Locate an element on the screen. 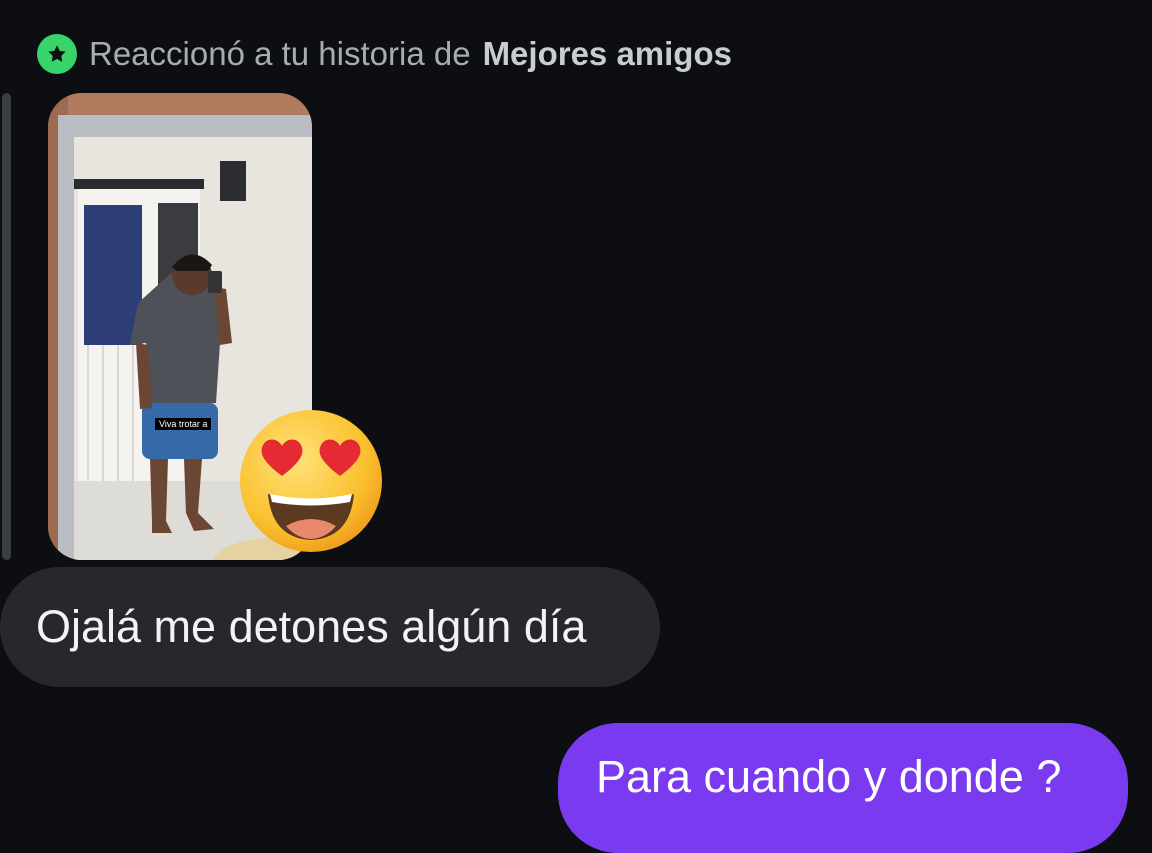 The image size is (1152, 853). sent-message-bubble: Para cuando y donde ? is located at coordinates (843, 788).